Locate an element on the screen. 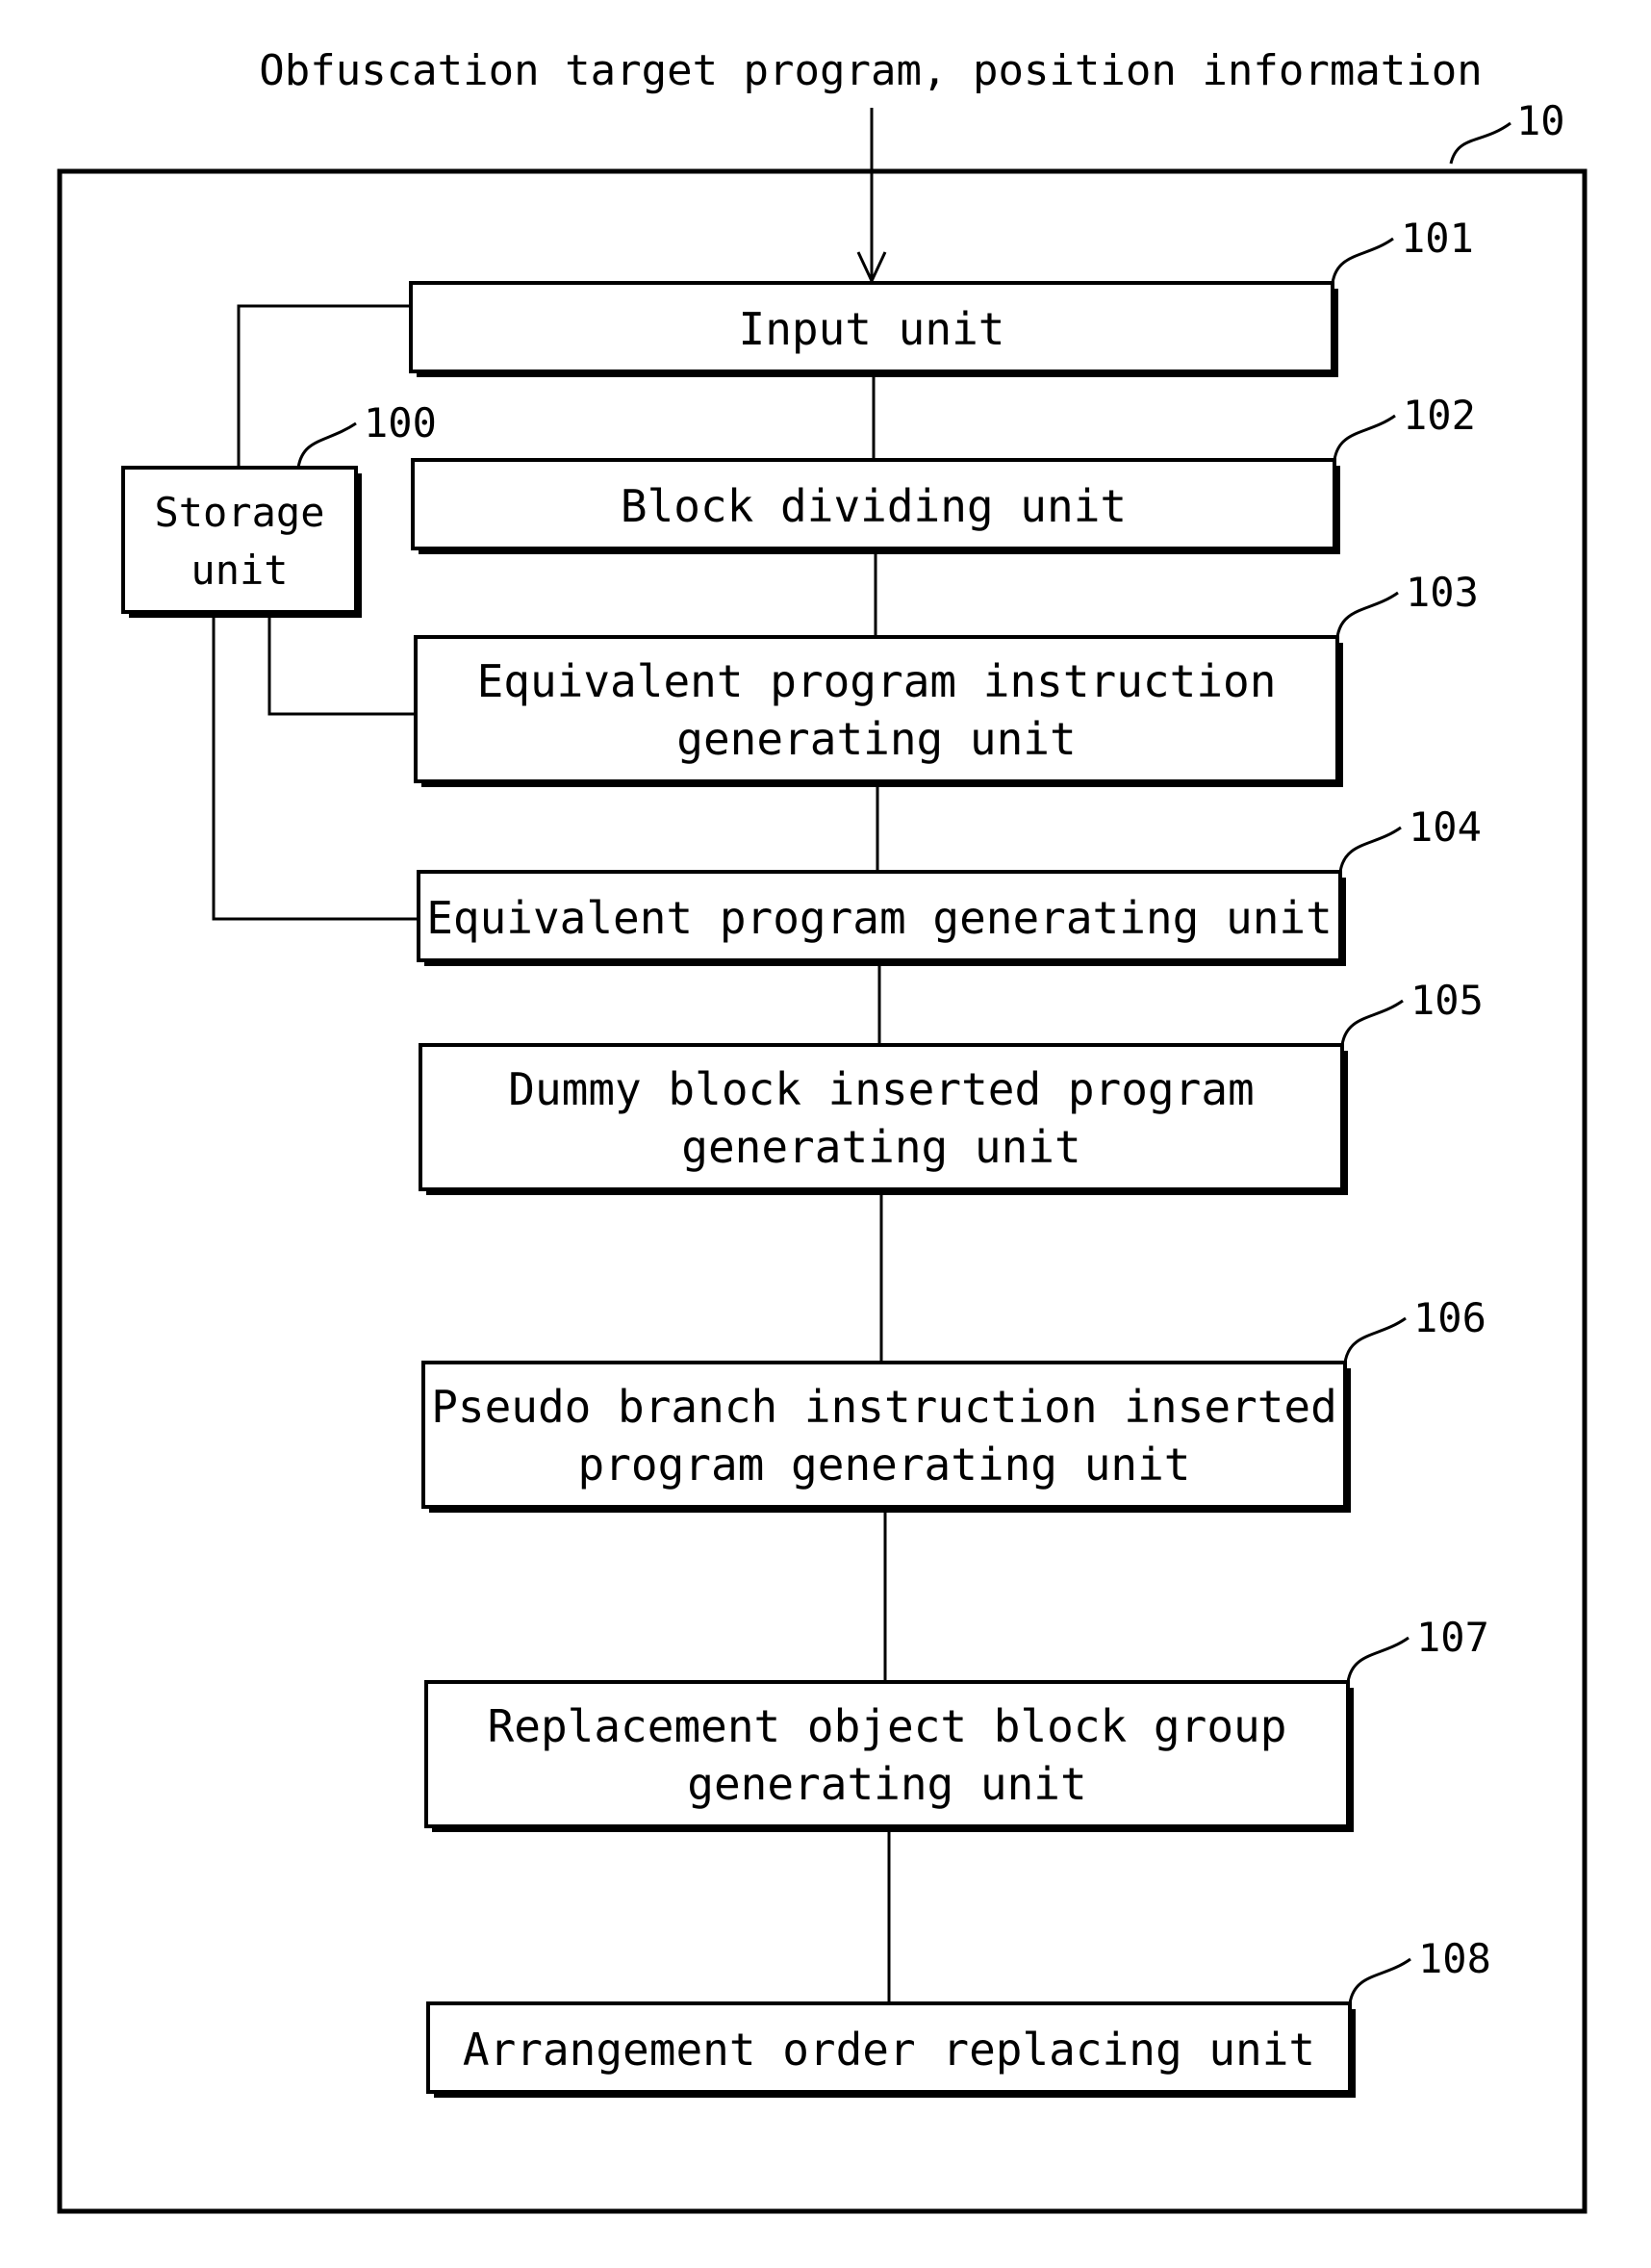 The image size is (1651, 2268). unit-108-label: Arrangement order replacing unit is located at coordinates (889, 2050).